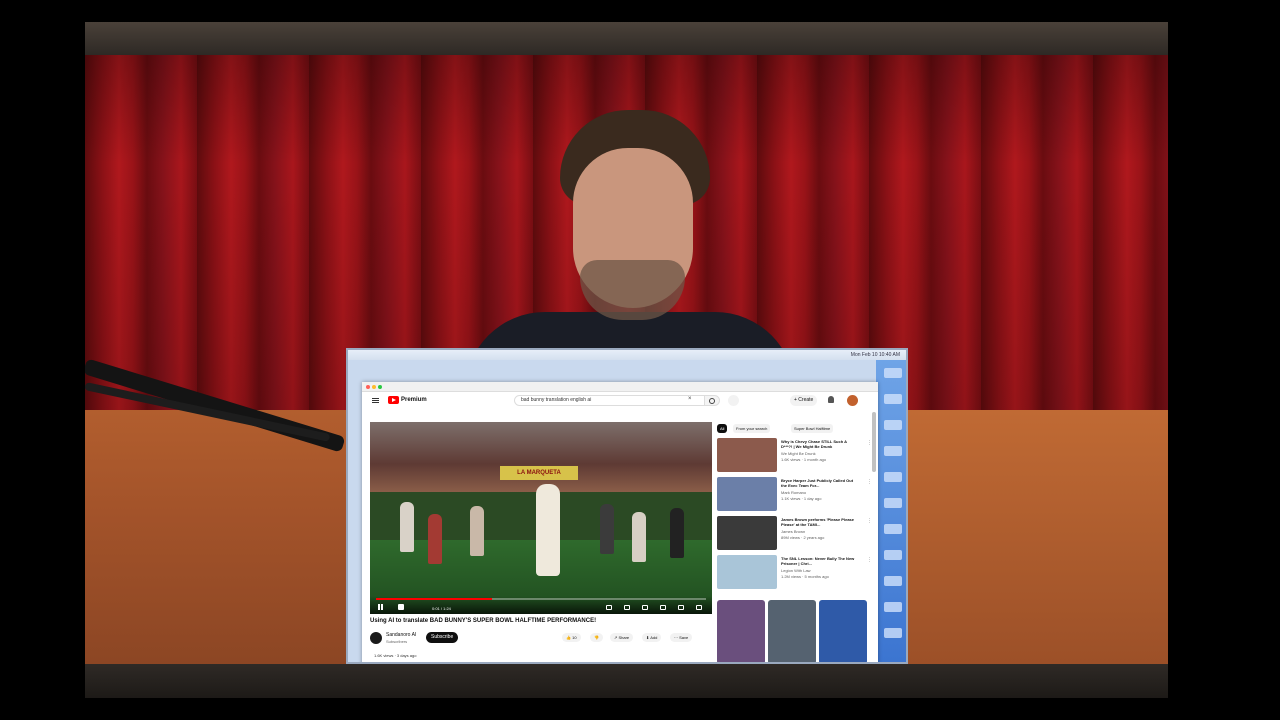 Image resolution: width=1280 pixels, height=720 pixels. Describe the element at coordinates (663, 607) in the screenshot. I see `theater-mode-icon` at that location.